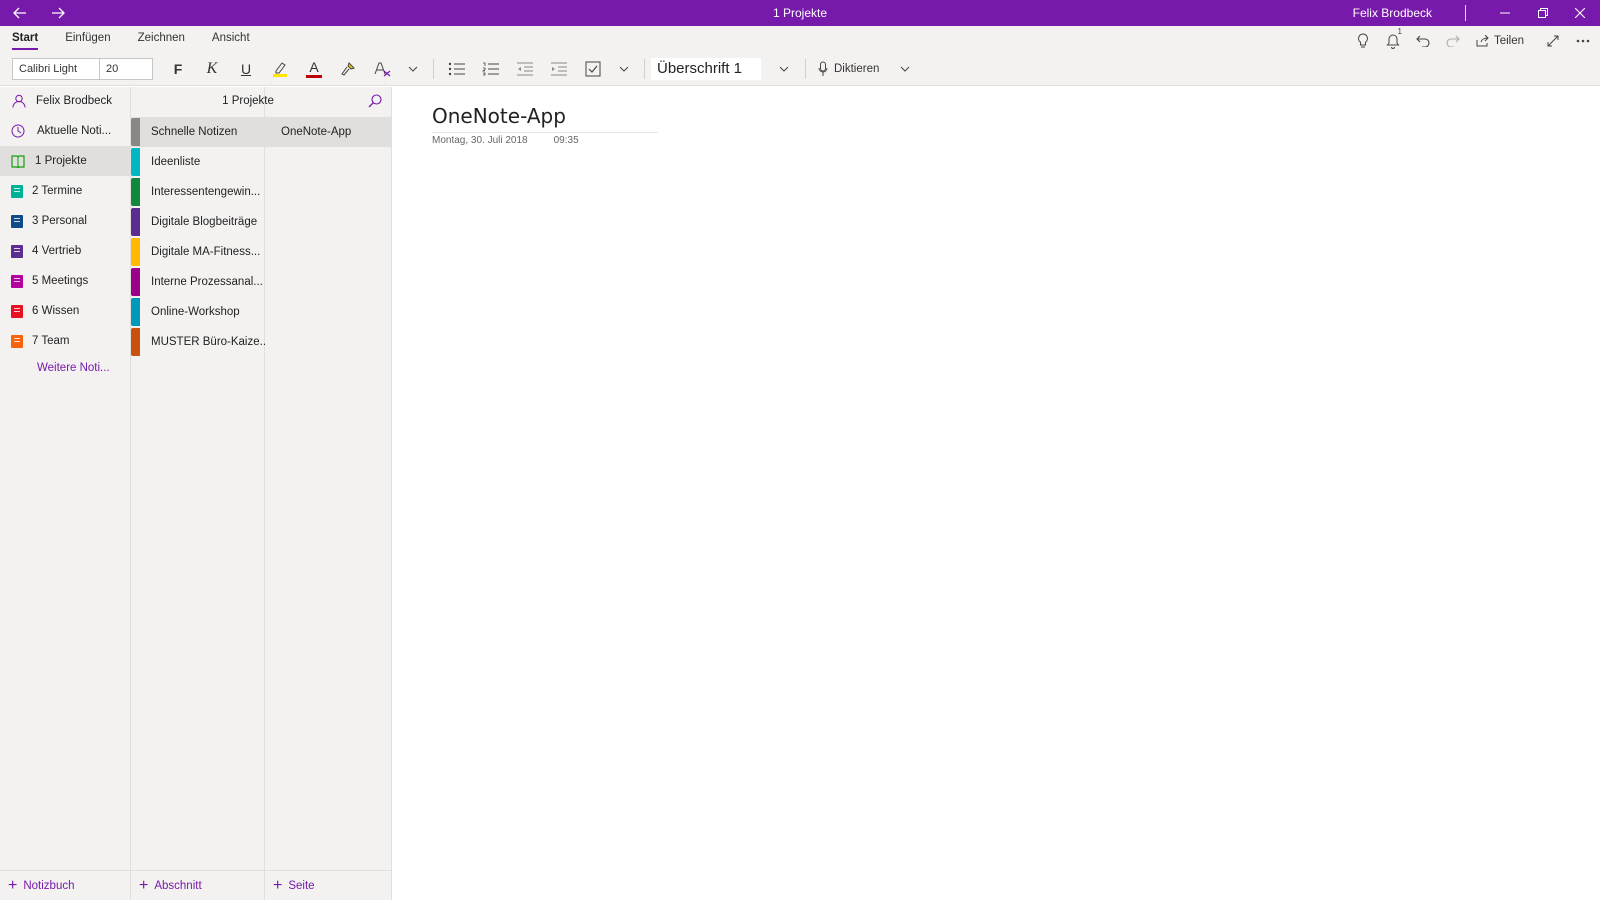 The image size is (1600, 900). I want to click on tell-me-button, so click(1363, 41).